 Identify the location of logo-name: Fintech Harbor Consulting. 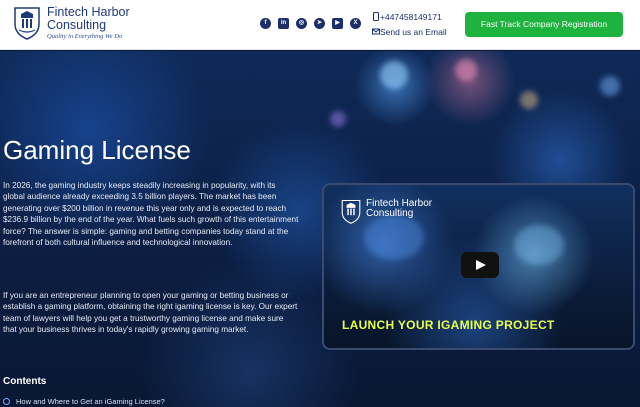
(88, 18).